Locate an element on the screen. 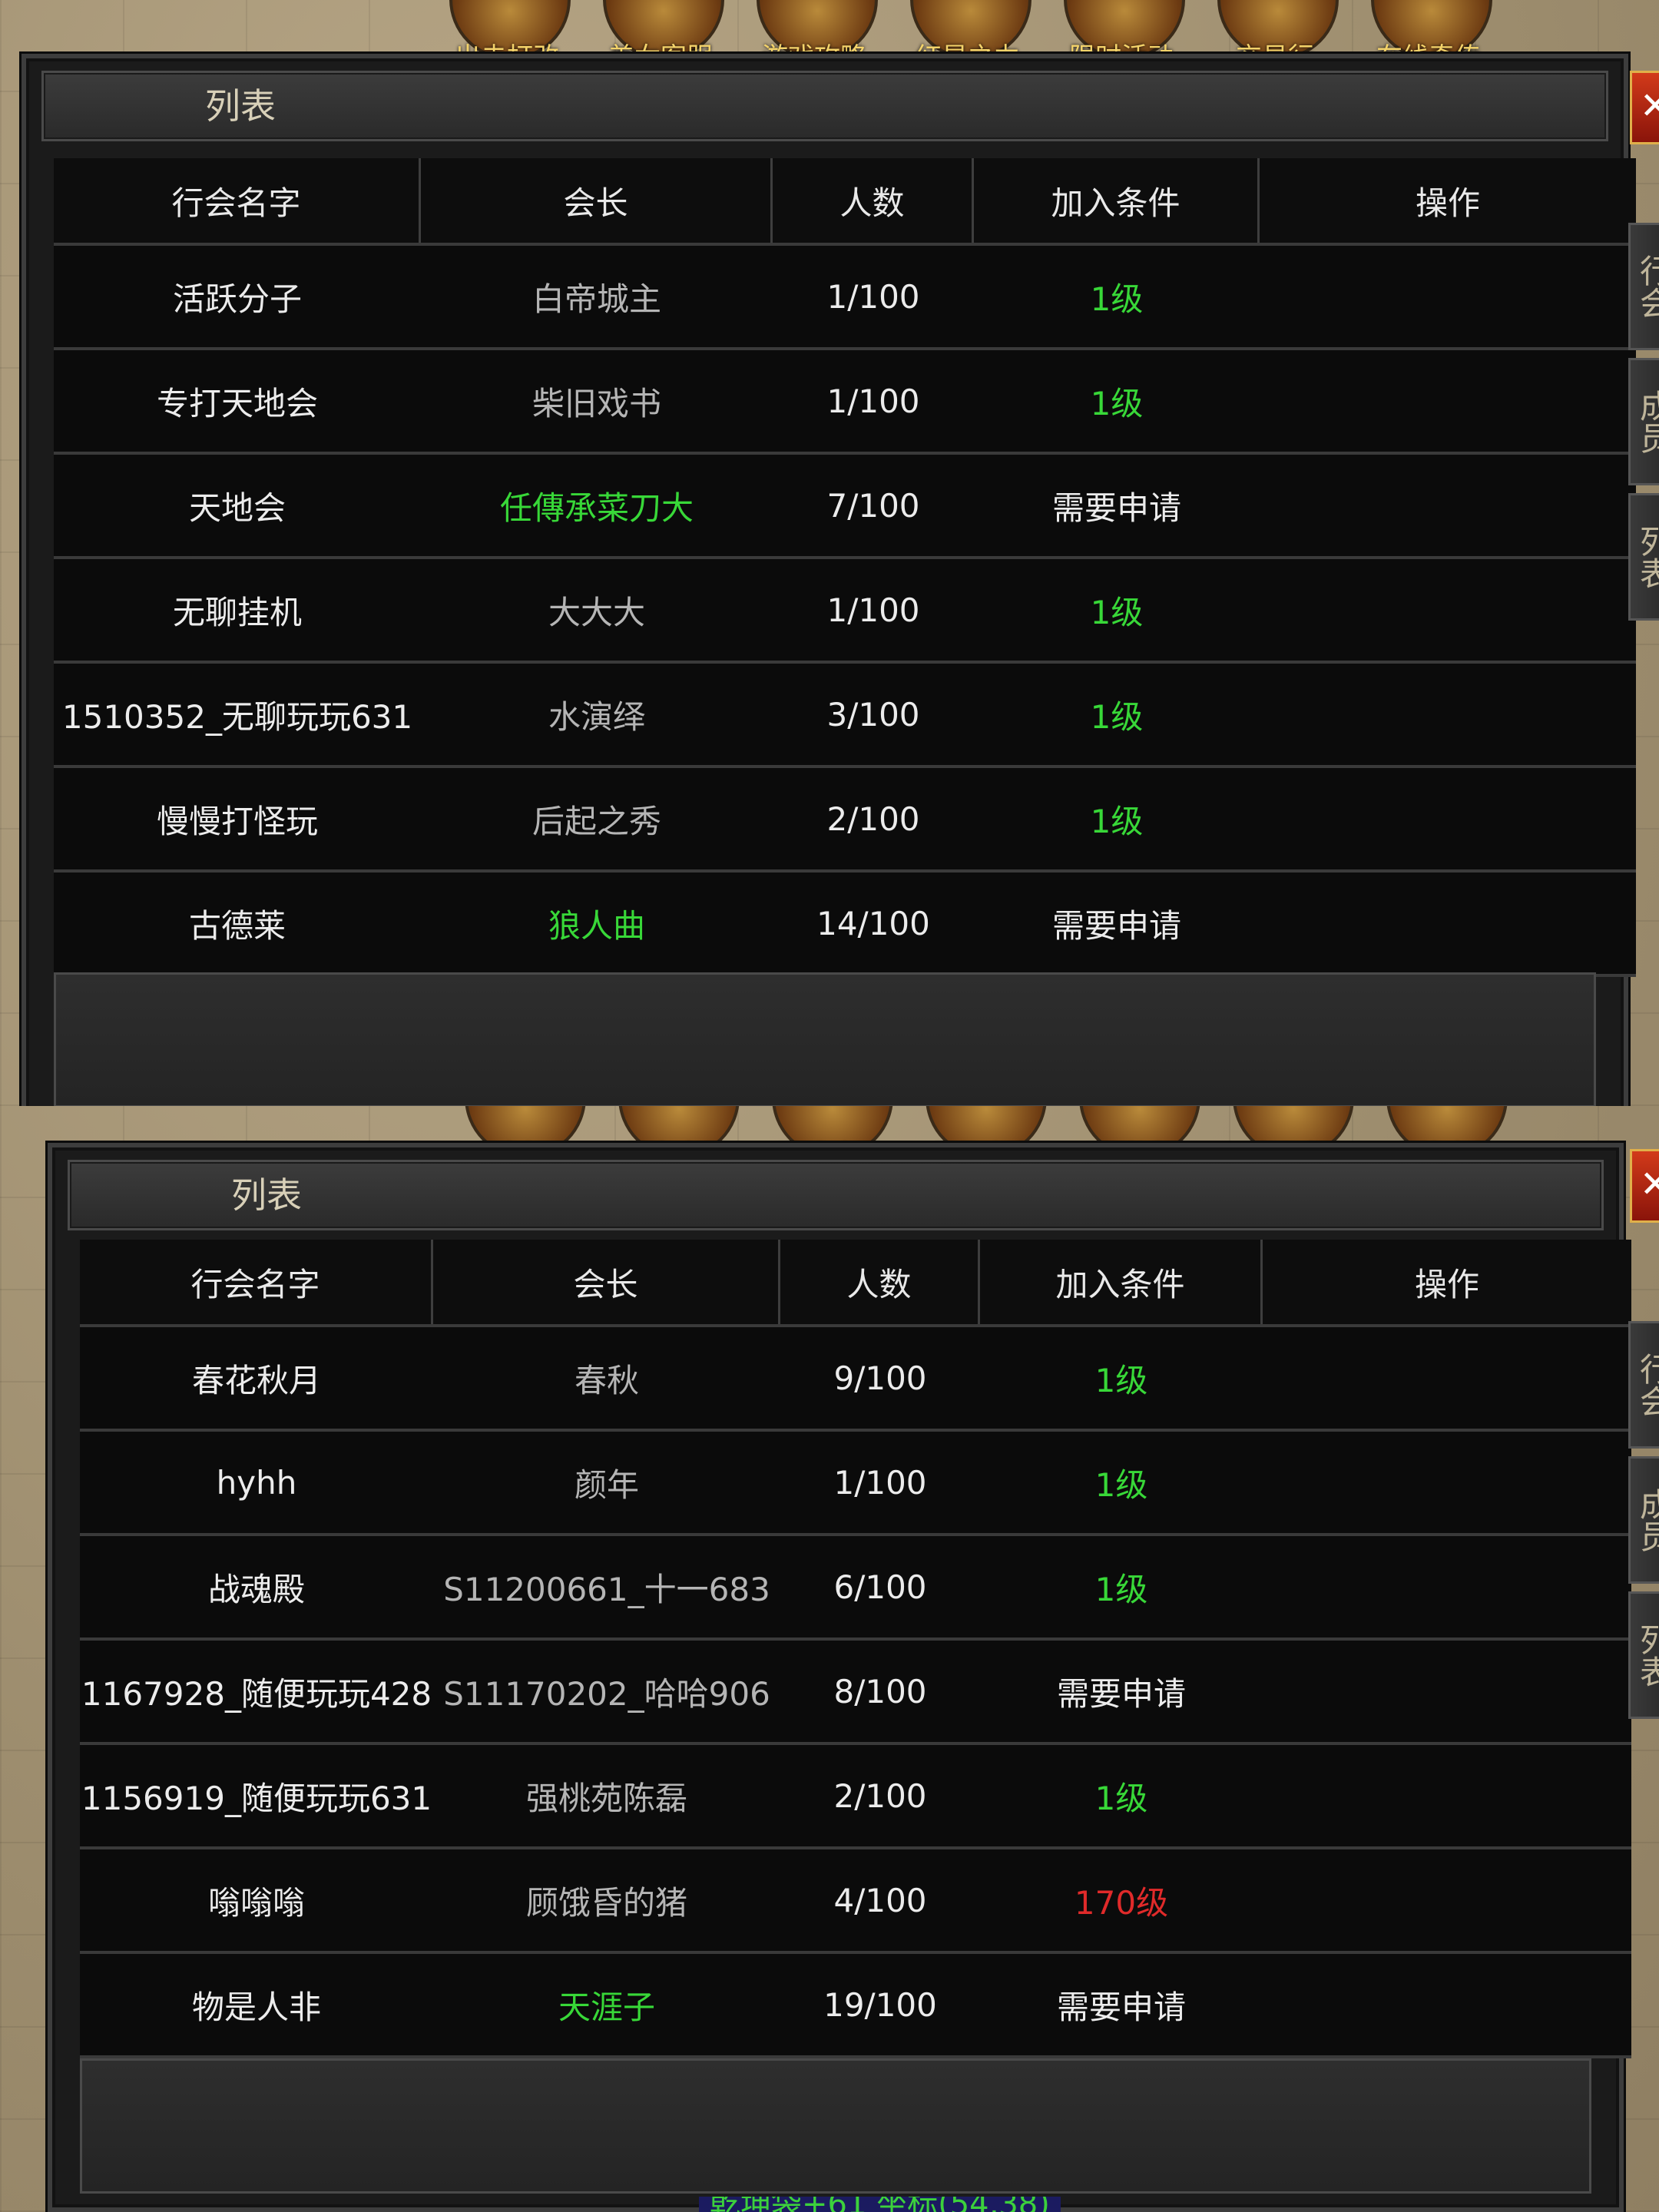  guild-name-cell: hyhh is located at coordinates (256, 1483).